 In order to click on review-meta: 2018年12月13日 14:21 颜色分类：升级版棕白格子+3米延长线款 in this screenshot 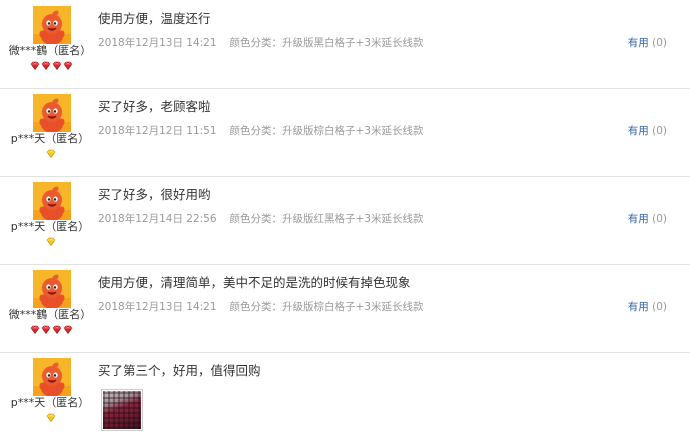, I will do `click(261, 306)`.